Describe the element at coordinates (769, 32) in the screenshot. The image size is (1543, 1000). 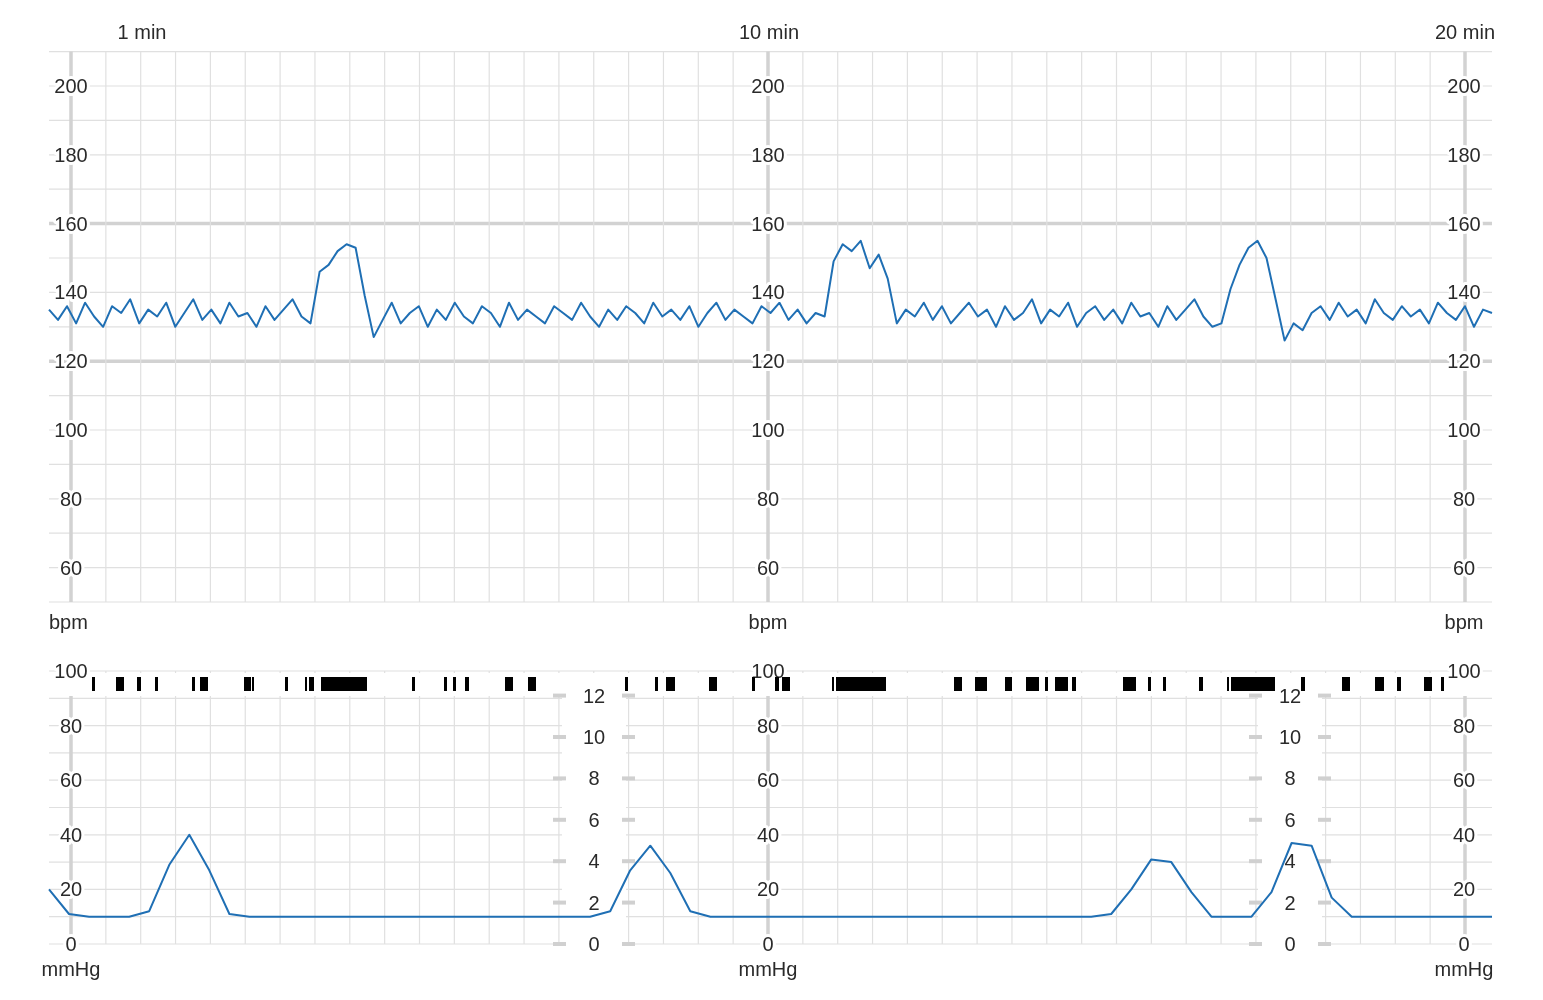
I see `time-label: 10 min` at that location.